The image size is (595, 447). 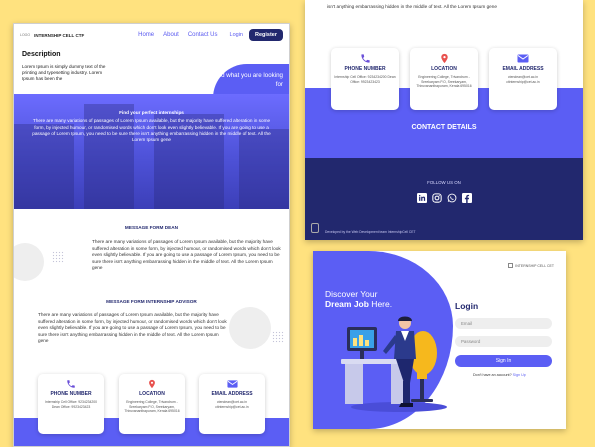 I want to click on signup-prompt: Don't have an account? Sign Up, so click(x=499, y=375).